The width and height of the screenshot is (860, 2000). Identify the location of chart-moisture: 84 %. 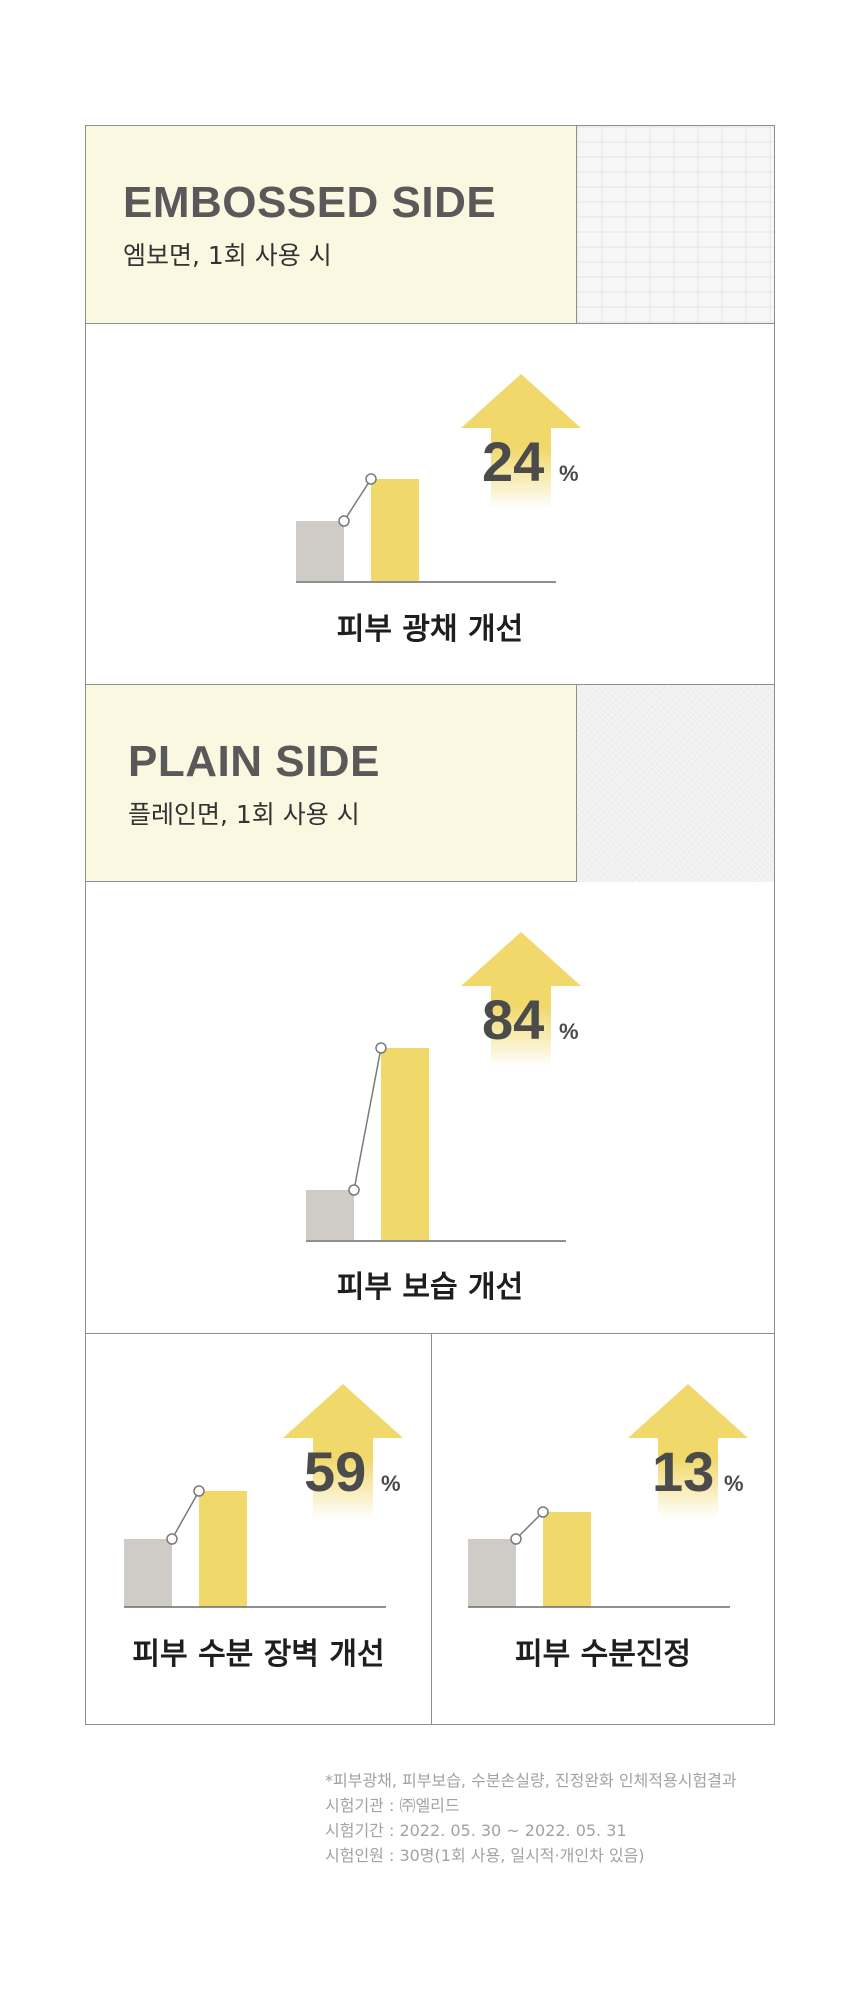
(443, 1087).